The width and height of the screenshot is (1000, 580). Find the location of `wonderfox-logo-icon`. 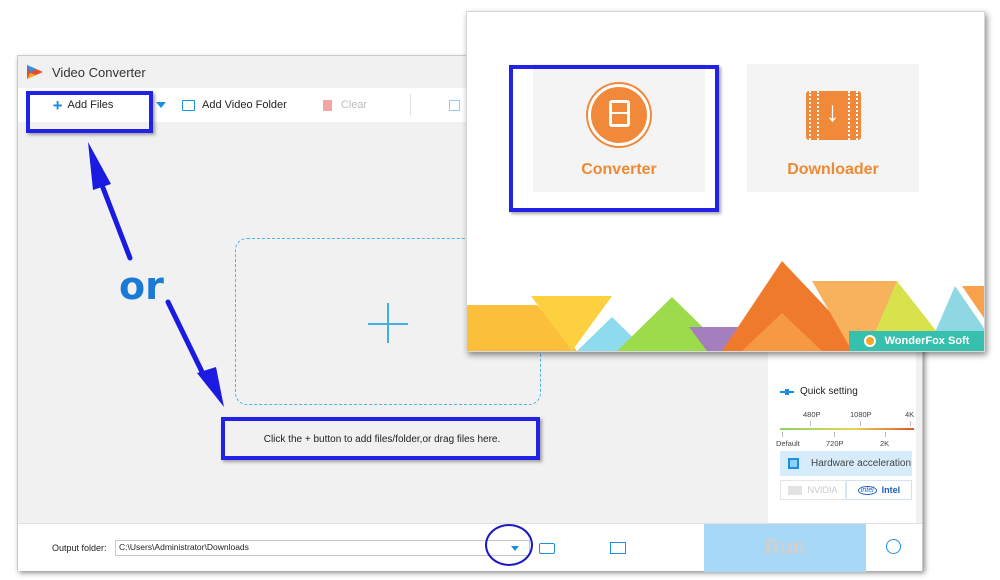

wonderfox-logo-icon is located at coordinates (869, 341).